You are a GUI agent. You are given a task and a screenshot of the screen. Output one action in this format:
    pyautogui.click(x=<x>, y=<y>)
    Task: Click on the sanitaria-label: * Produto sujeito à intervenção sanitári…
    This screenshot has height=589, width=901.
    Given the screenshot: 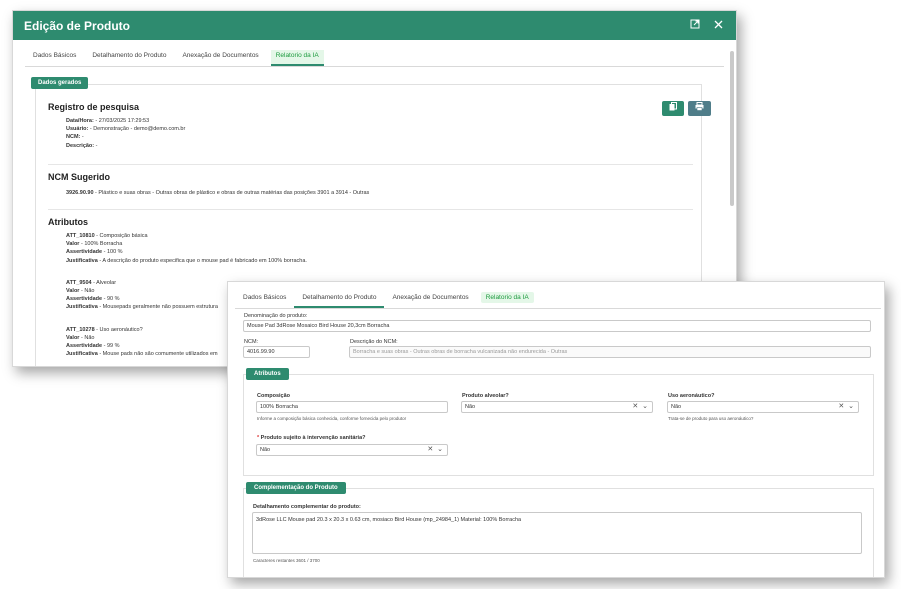 What is the action you would take?
    pyautogui.click(x=311, y=438)
    